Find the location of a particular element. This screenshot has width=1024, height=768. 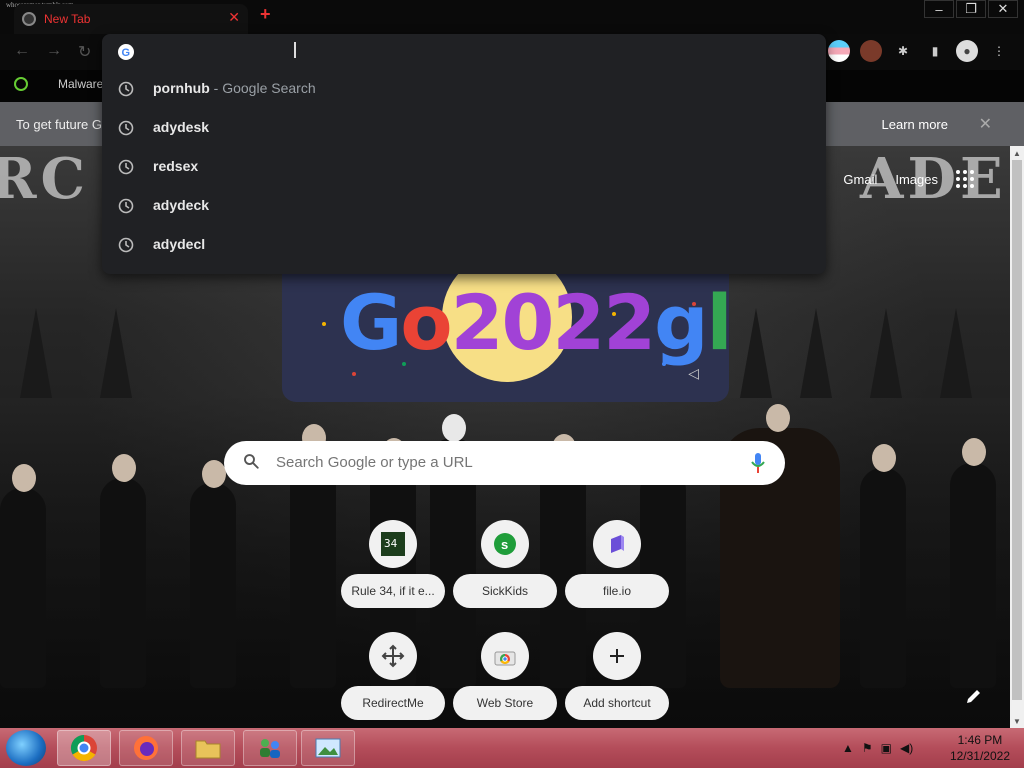

tab-new-tab: New Tab ✕ is located at coordinates (131, 19).